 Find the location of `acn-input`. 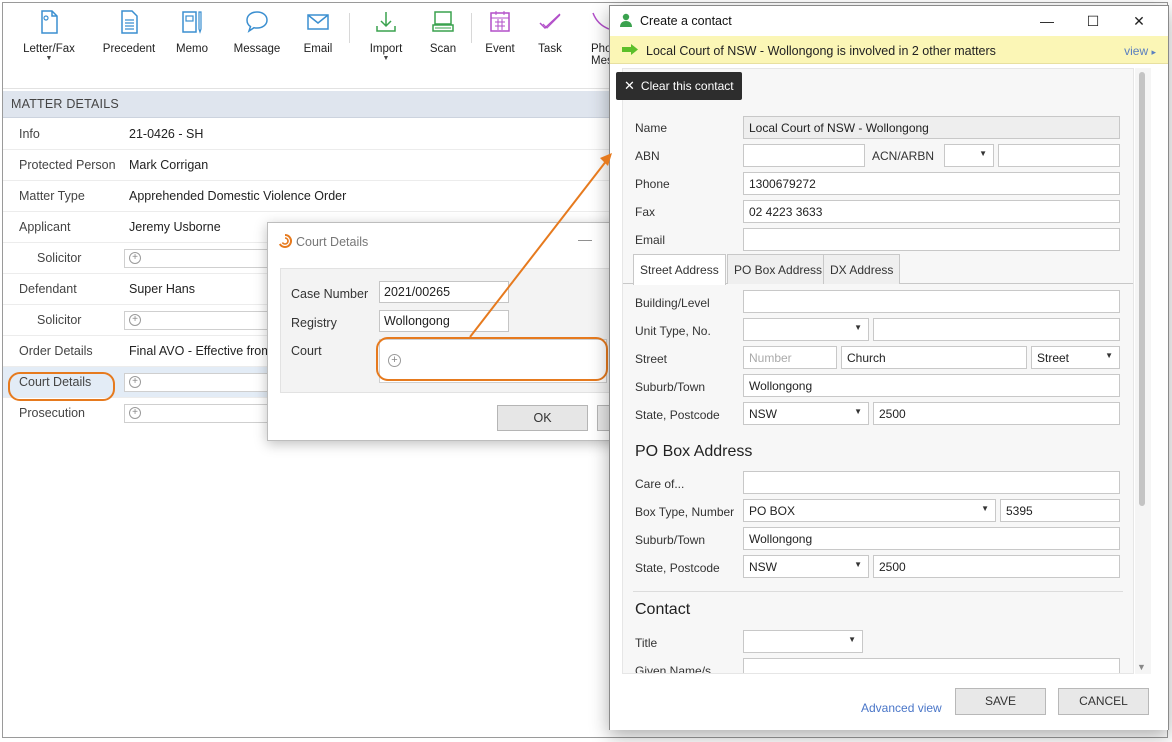

acn-input is located at coordinates (1059, 155).